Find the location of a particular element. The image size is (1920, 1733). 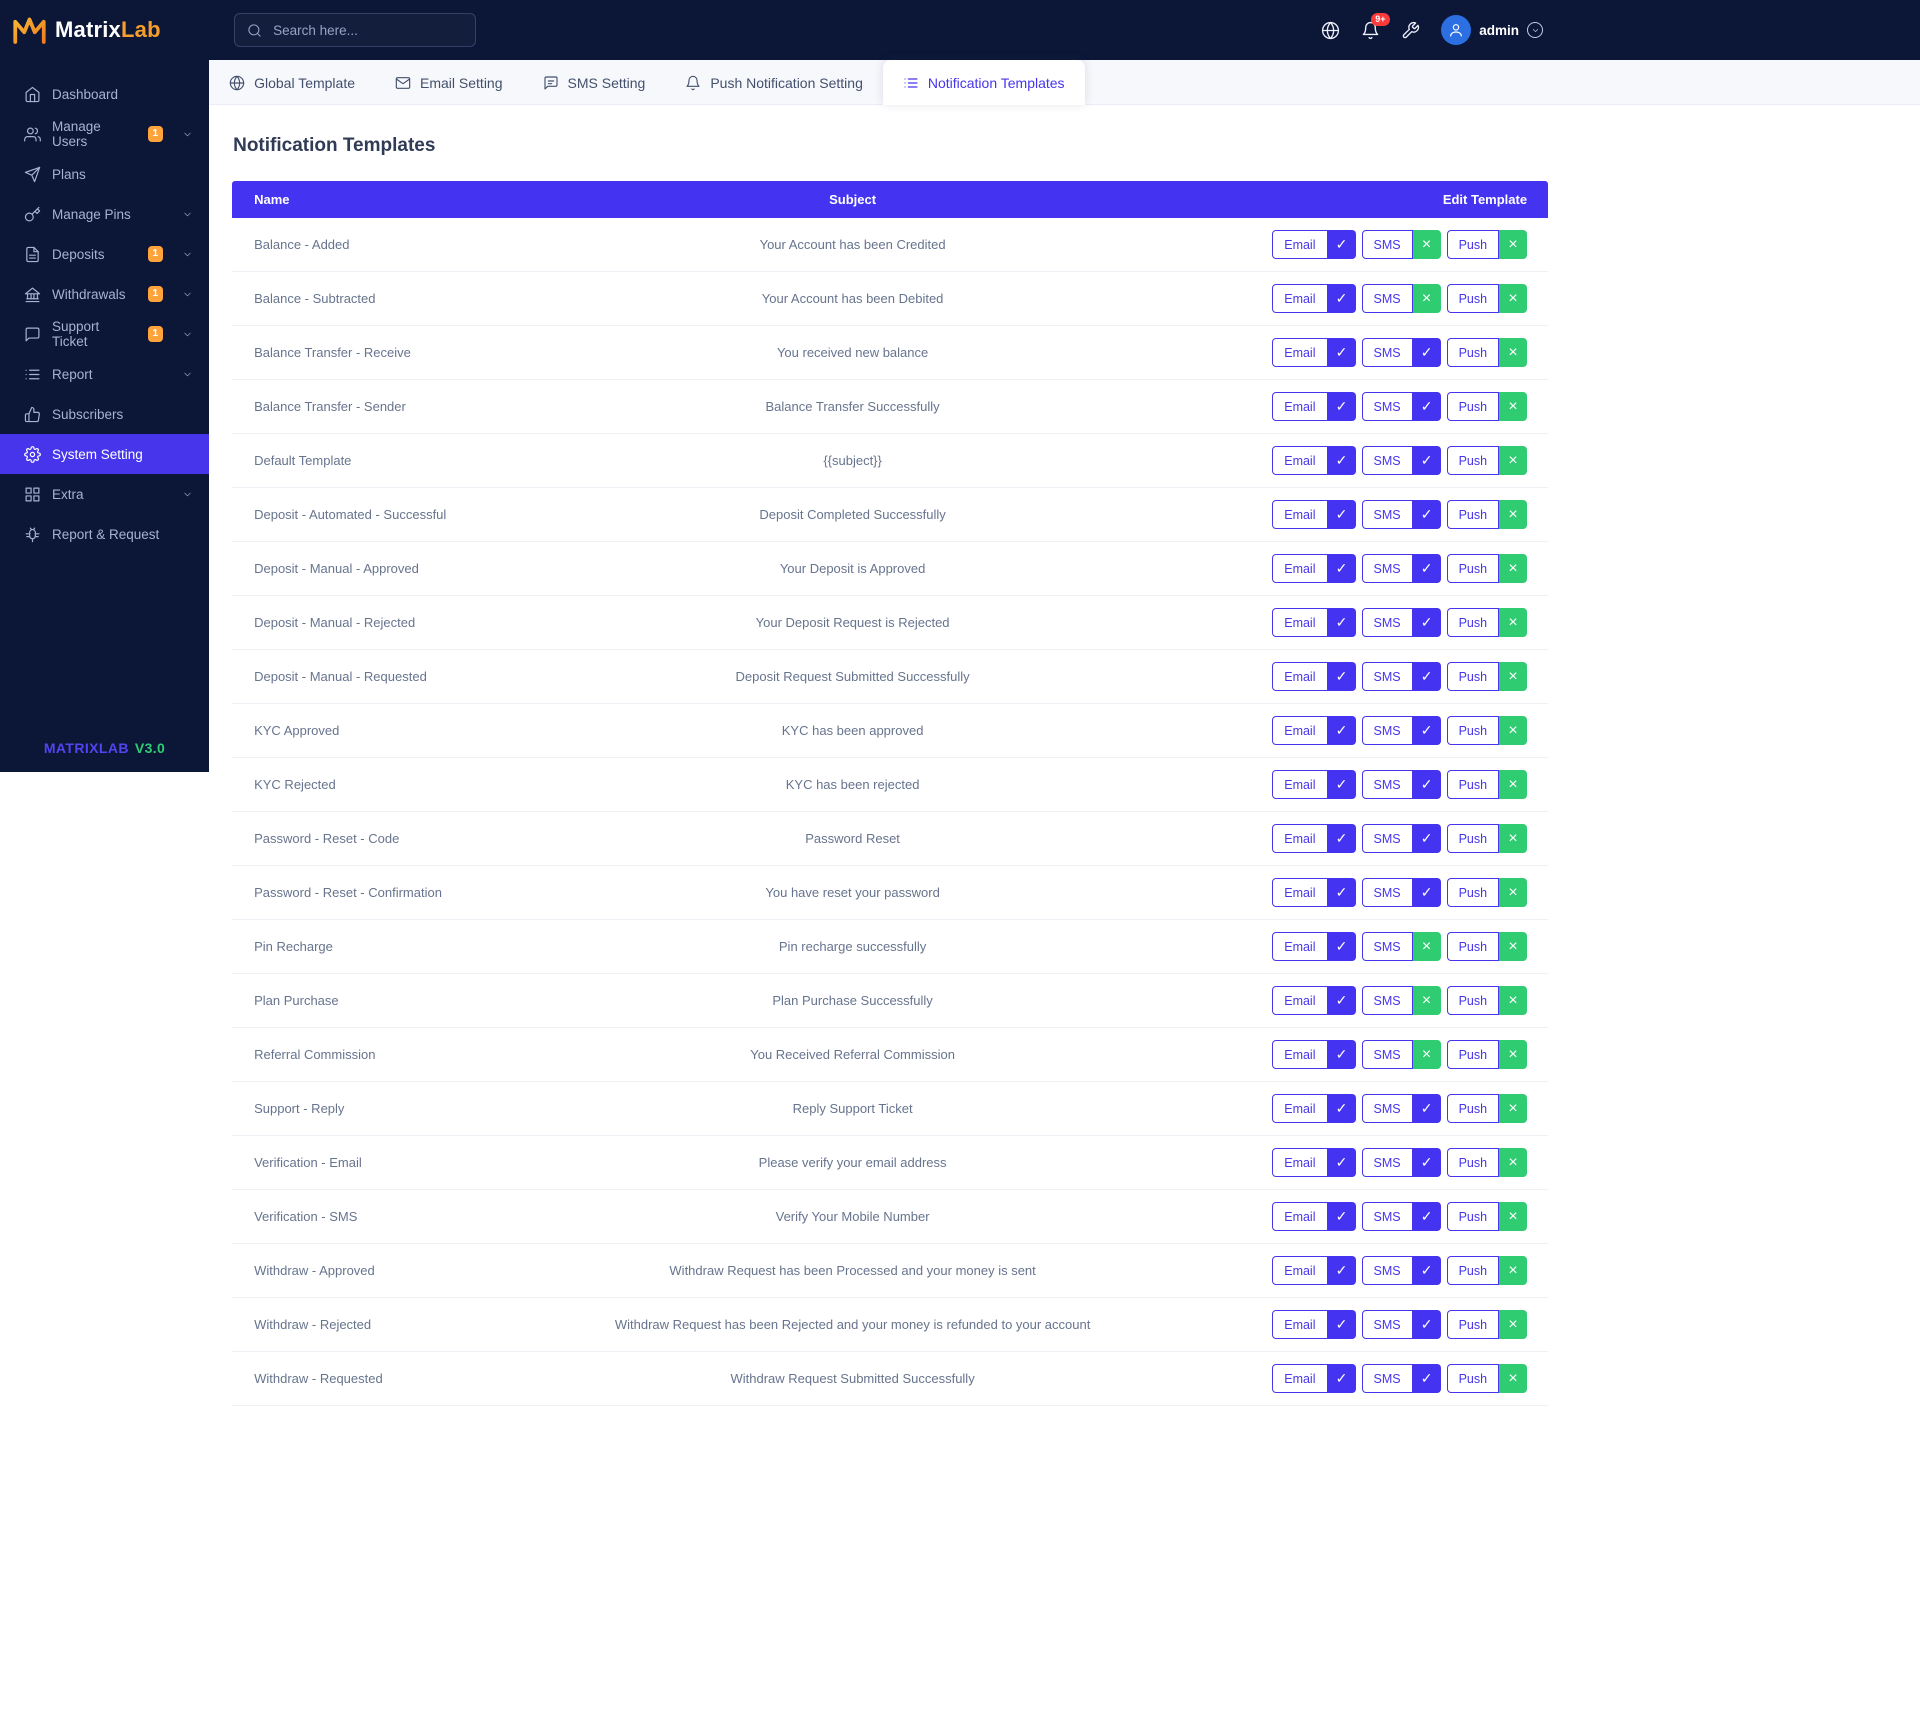

tab-sms-setting: SMS Setting is located at coordinates (594, 82).